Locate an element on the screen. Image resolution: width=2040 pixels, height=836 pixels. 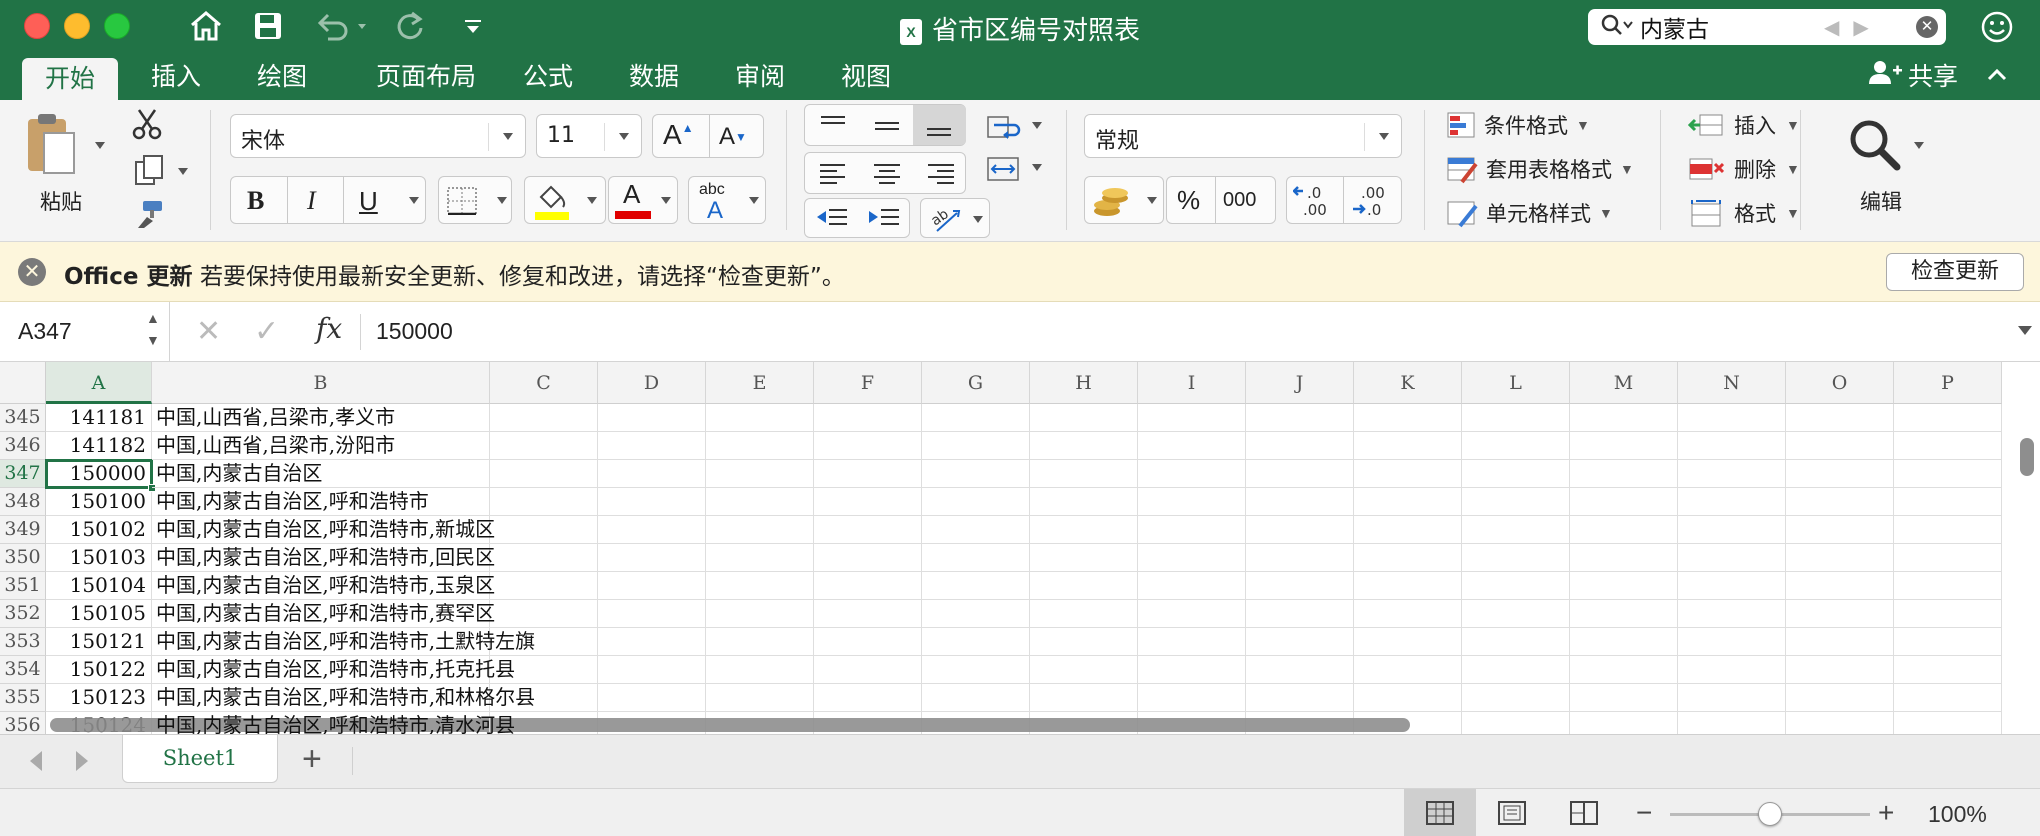
number-format-select: 常规 is located at coordinates (1243, 136).